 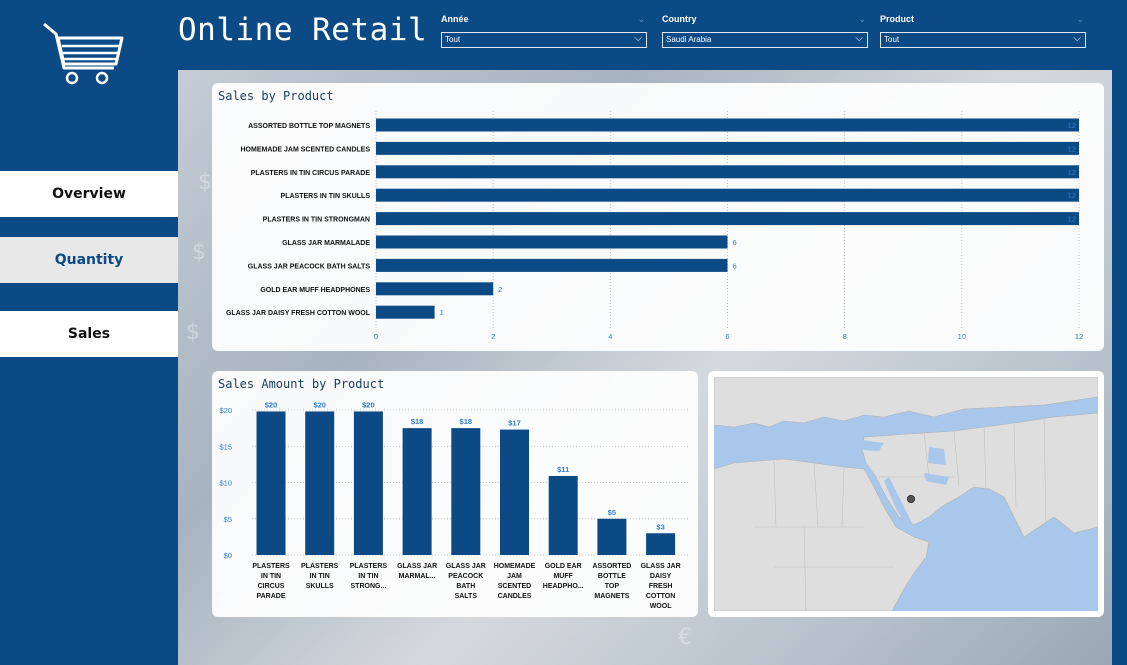 What do you see at coordinates (897, 19) in the screenshot?
I see `filter-product-label: Product` at bounding box center [897, 19].